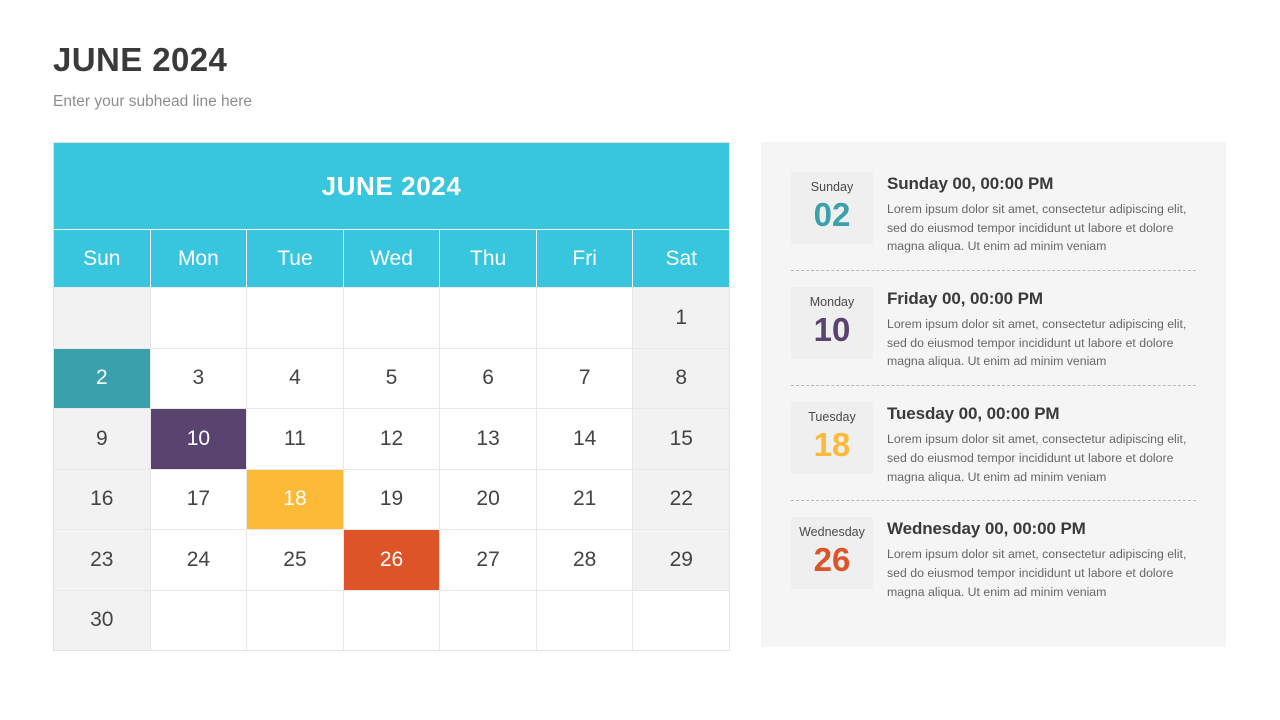 This screenshot has height=720, width=1280. Describe the element at coordinates (681, 378) in the screenshot. I see `calendar-day-8: 8` at that location.